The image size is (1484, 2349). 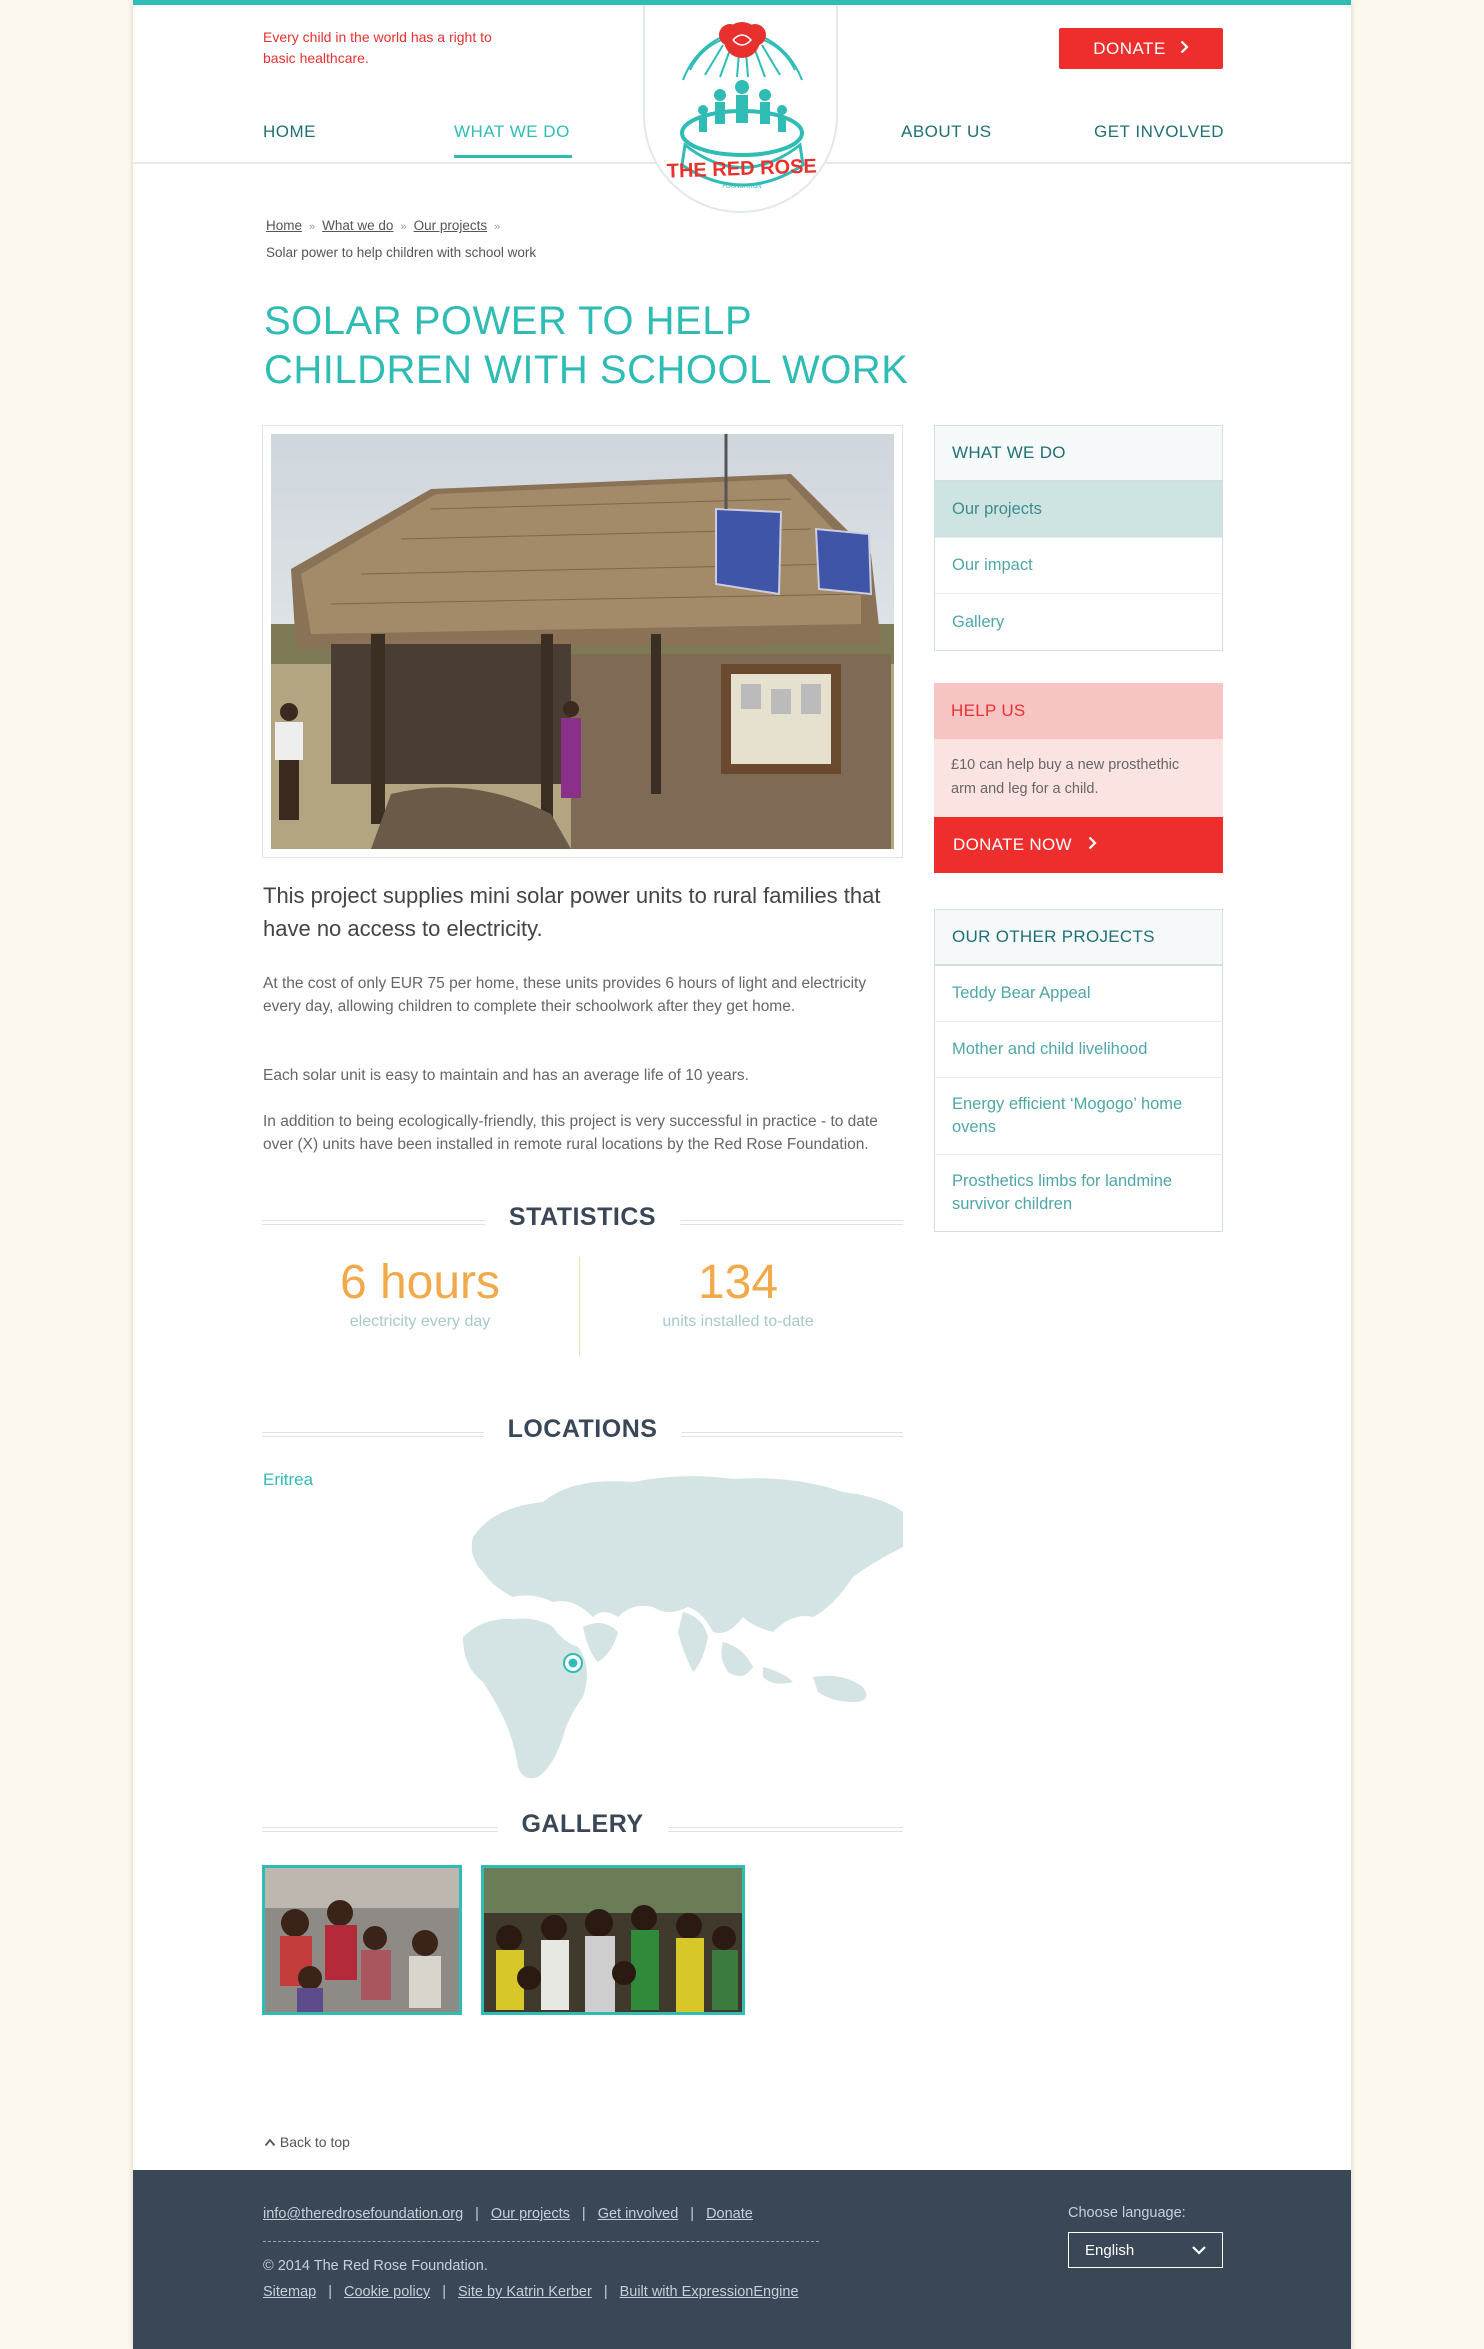 What do you see at coordinates (1078, 566) in the screenshot?
I see `sidebar-item-our-impact: Our impact` at bounding box center [1078, 566].